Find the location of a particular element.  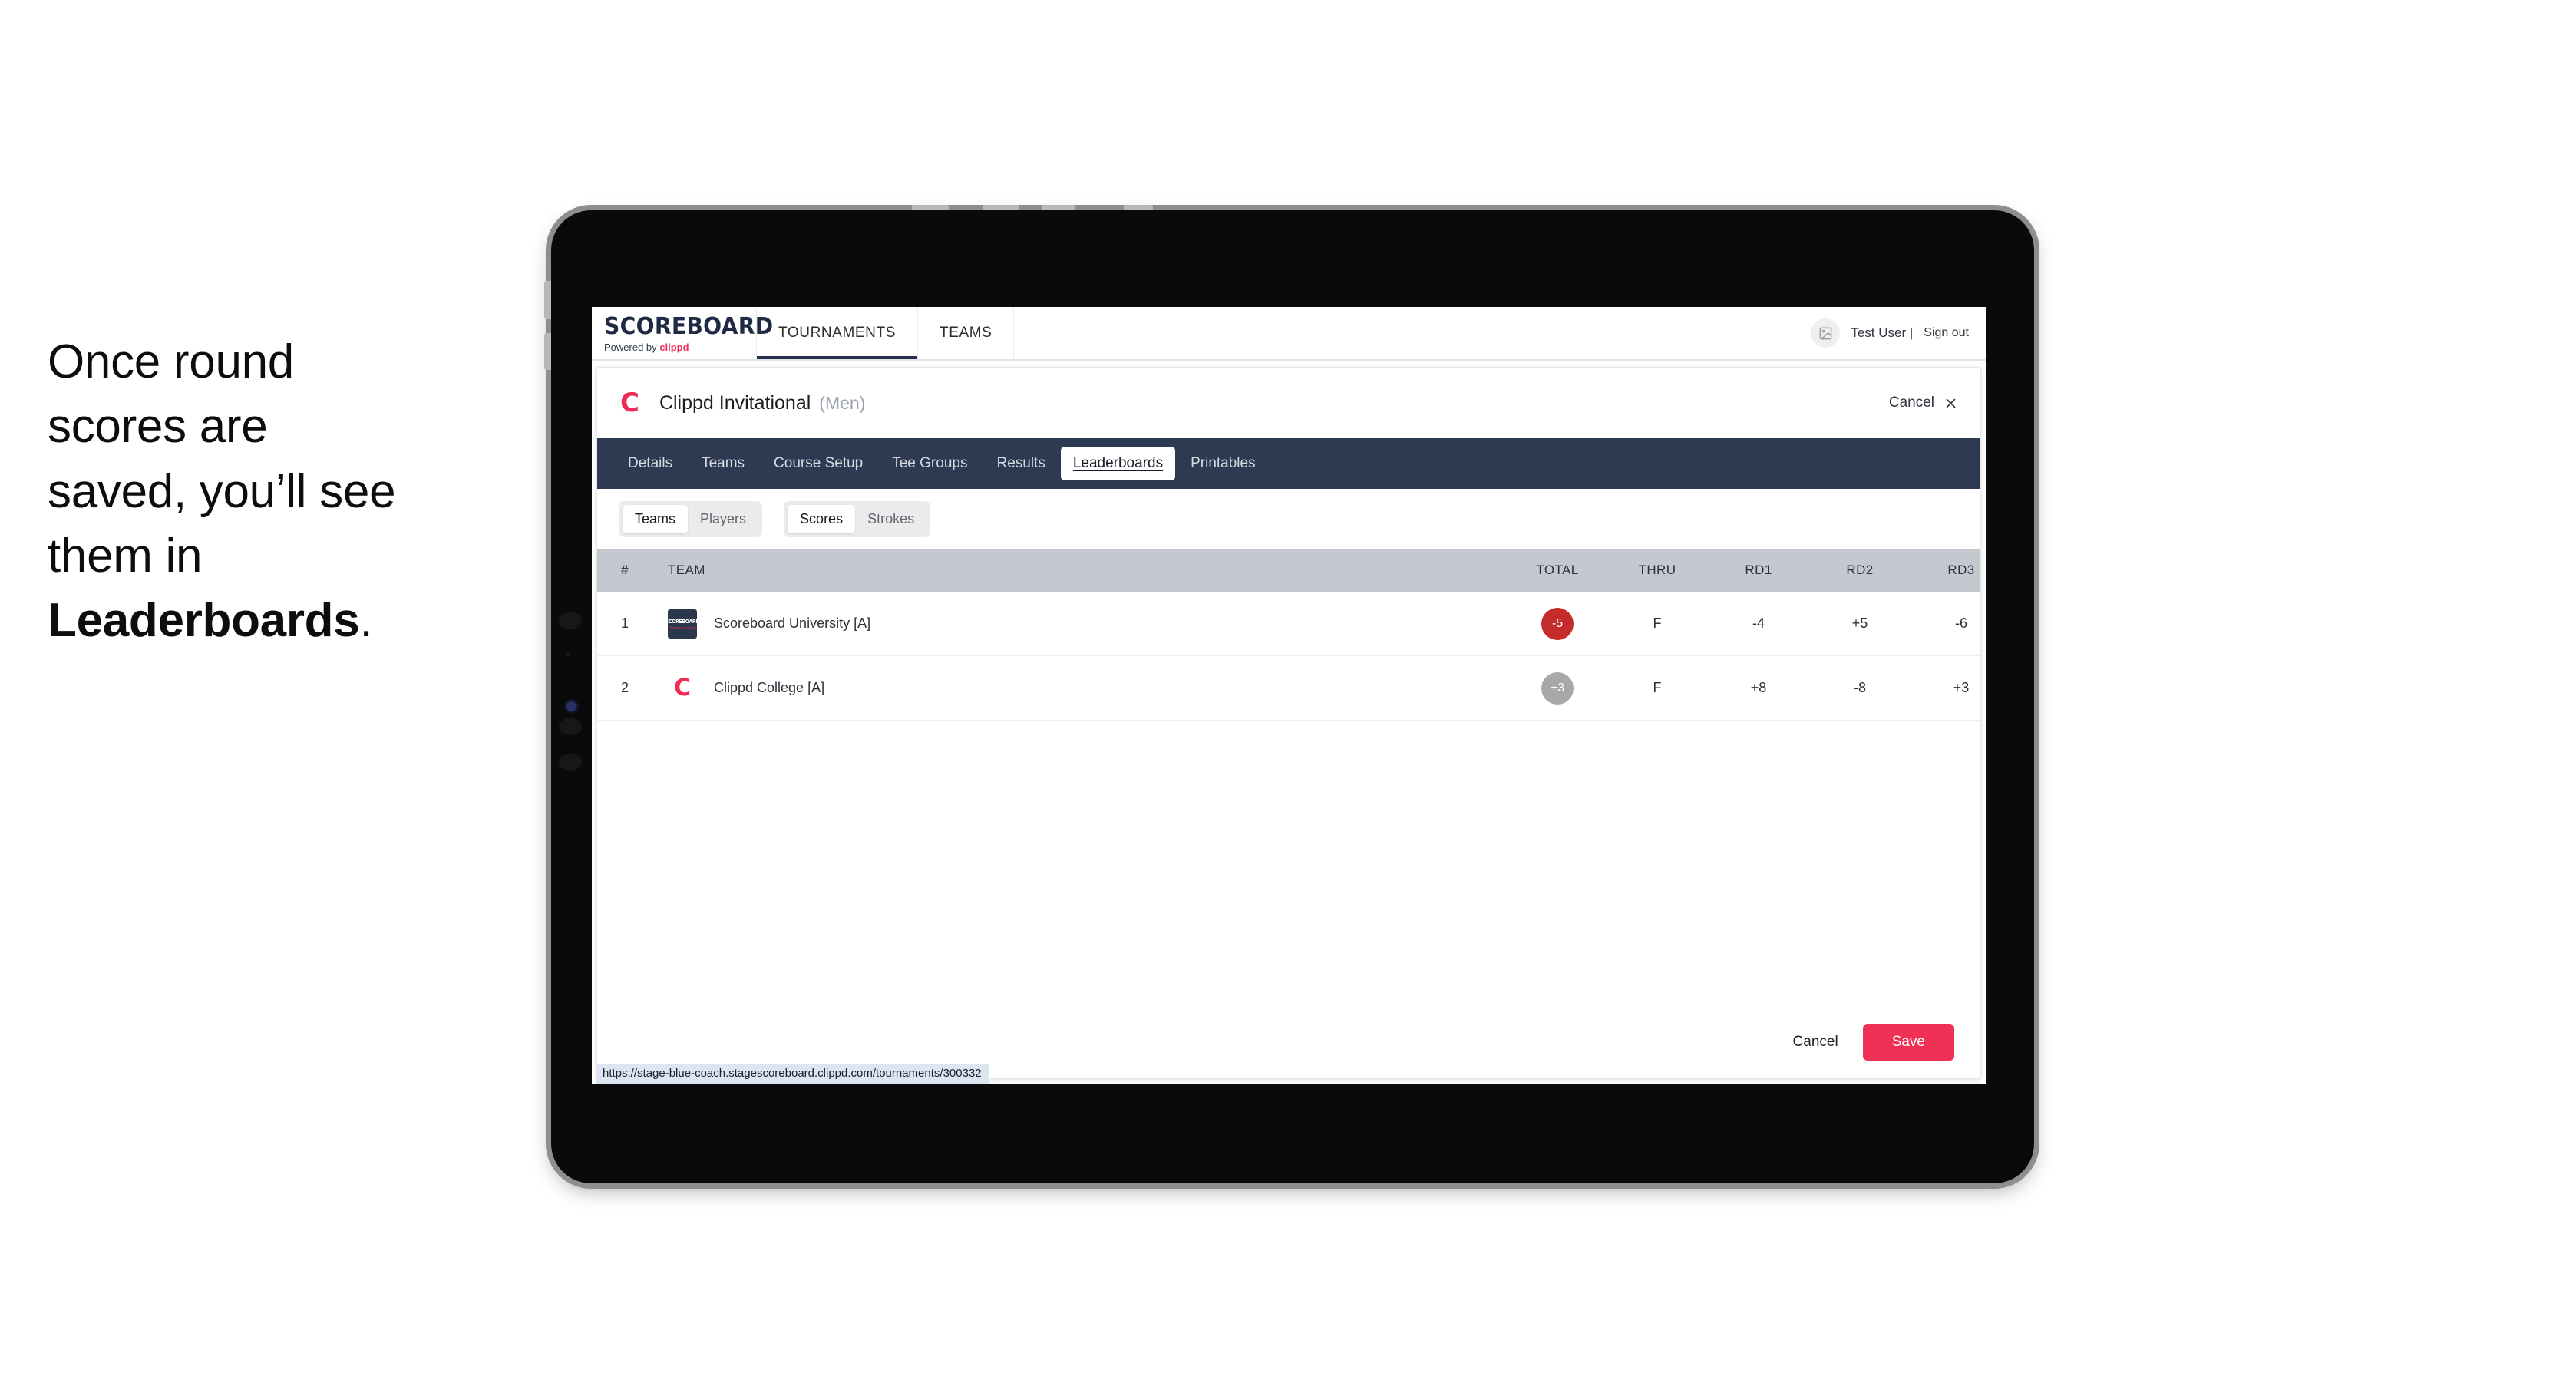

scoreboard-university-logo-icon: SCOREBOARD Powered by clippd is located at coordinates (682, 624).